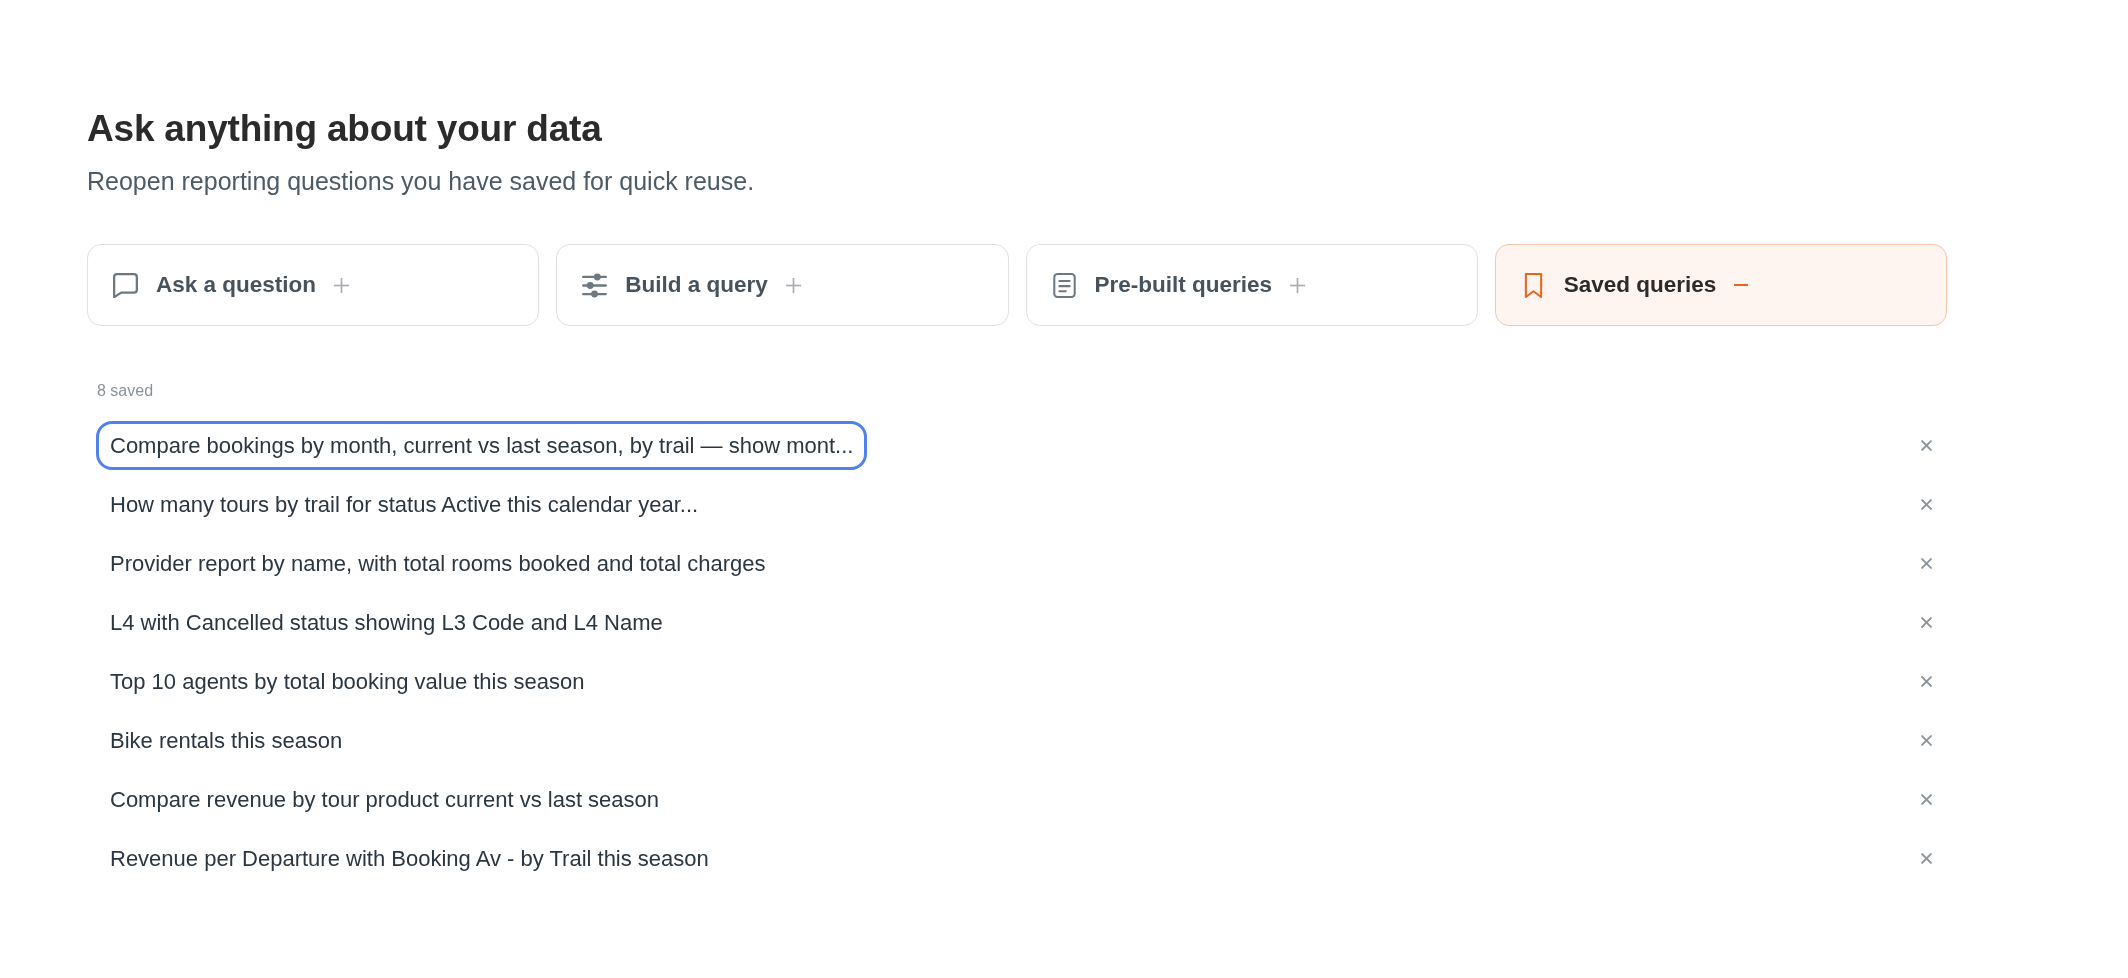 The height and width of the screenshot is (978, 2128). Describe the element at coordinates (345, 129) in the screenshot. I see `page-title: Ask anything about your data` at that location.